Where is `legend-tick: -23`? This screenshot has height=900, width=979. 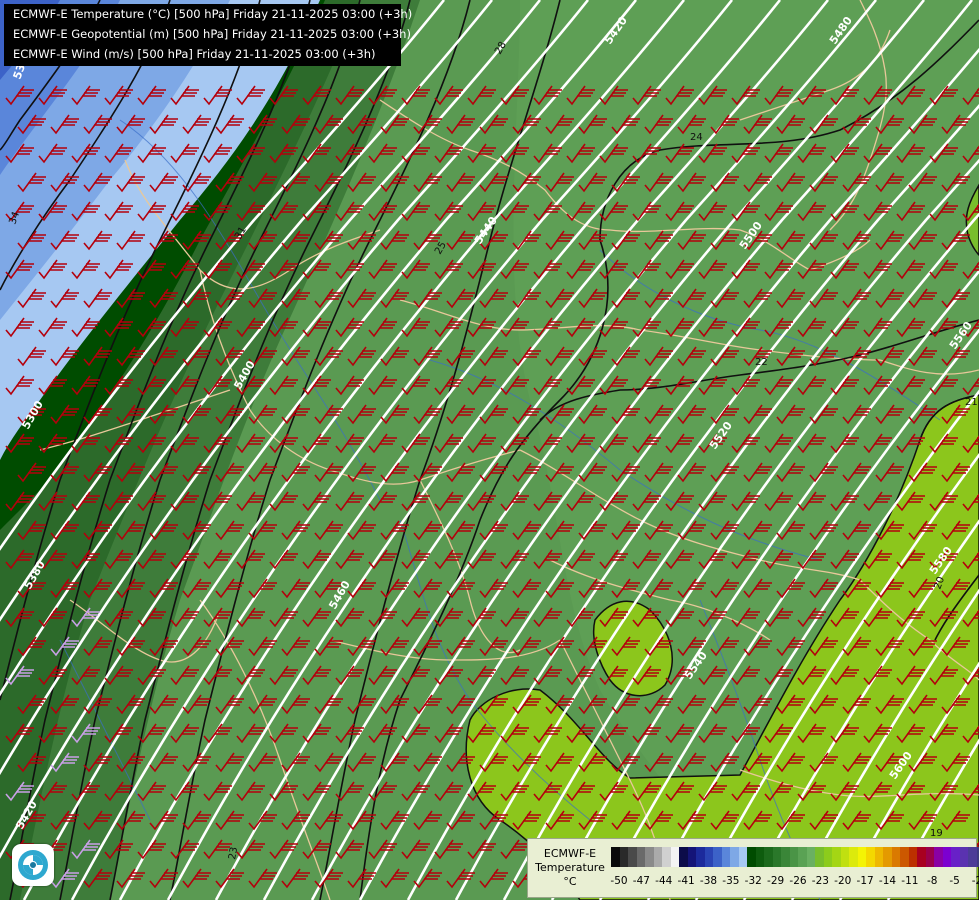 legend-tick: -23 is located at coordinates (820, 881).